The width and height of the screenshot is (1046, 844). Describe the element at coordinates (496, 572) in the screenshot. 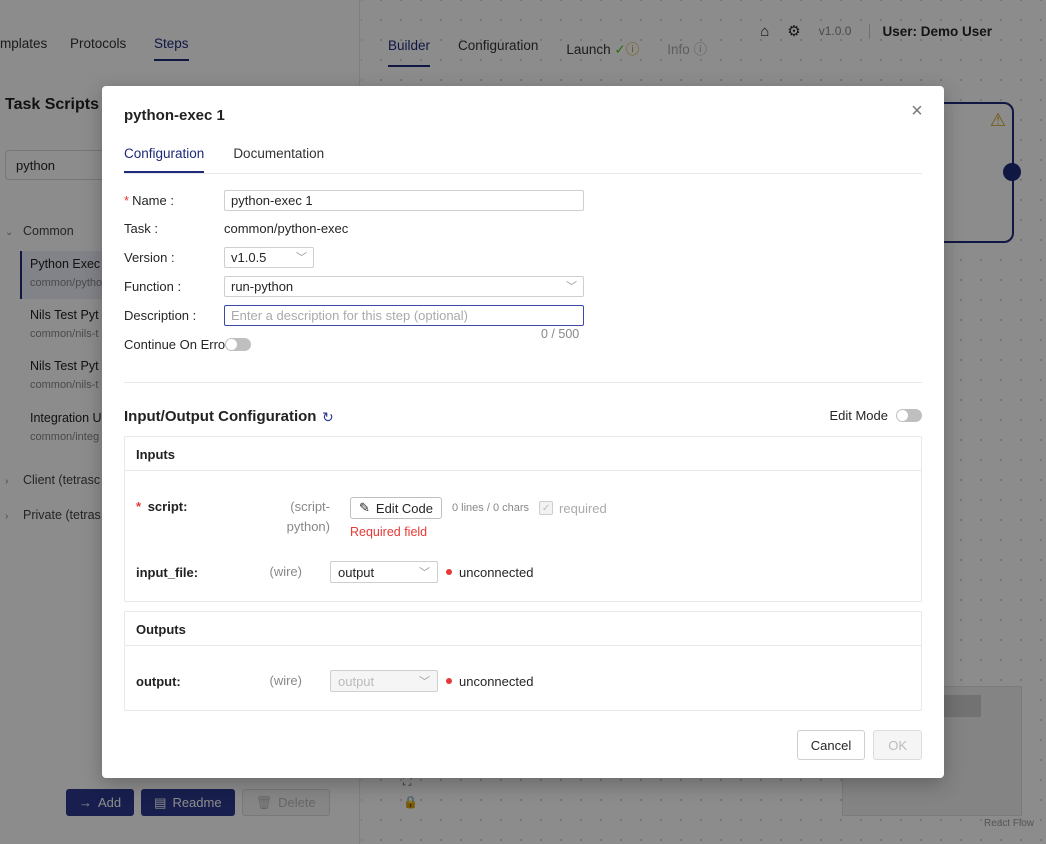

I see `input-file-status: unconnected` at that location.